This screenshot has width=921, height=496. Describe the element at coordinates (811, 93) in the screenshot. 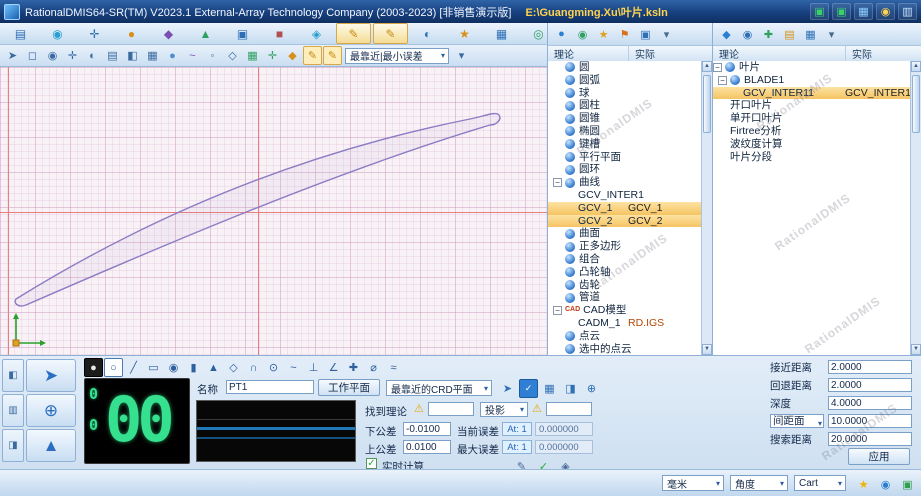

I see `tree-item: GCV_INTER11 GCV_INTER11` at that location.